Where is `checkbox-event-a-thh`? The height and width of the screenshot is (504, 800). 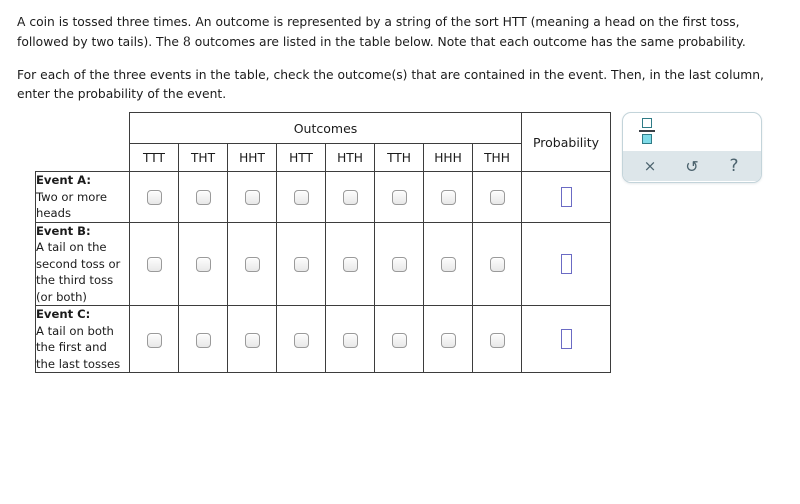 checkbox-event-a-thh is located at coordinates (497, 198).